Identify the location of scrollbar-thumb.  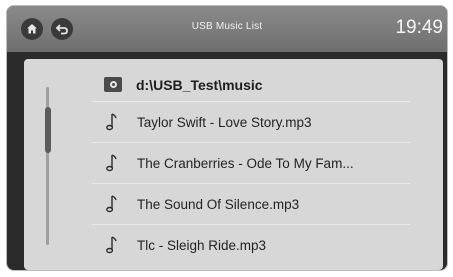
(48, 130).